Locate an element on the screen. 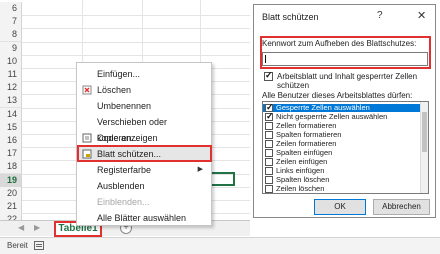  submenu-arrow-icon: ▶ is located at coordinates (200, 169).